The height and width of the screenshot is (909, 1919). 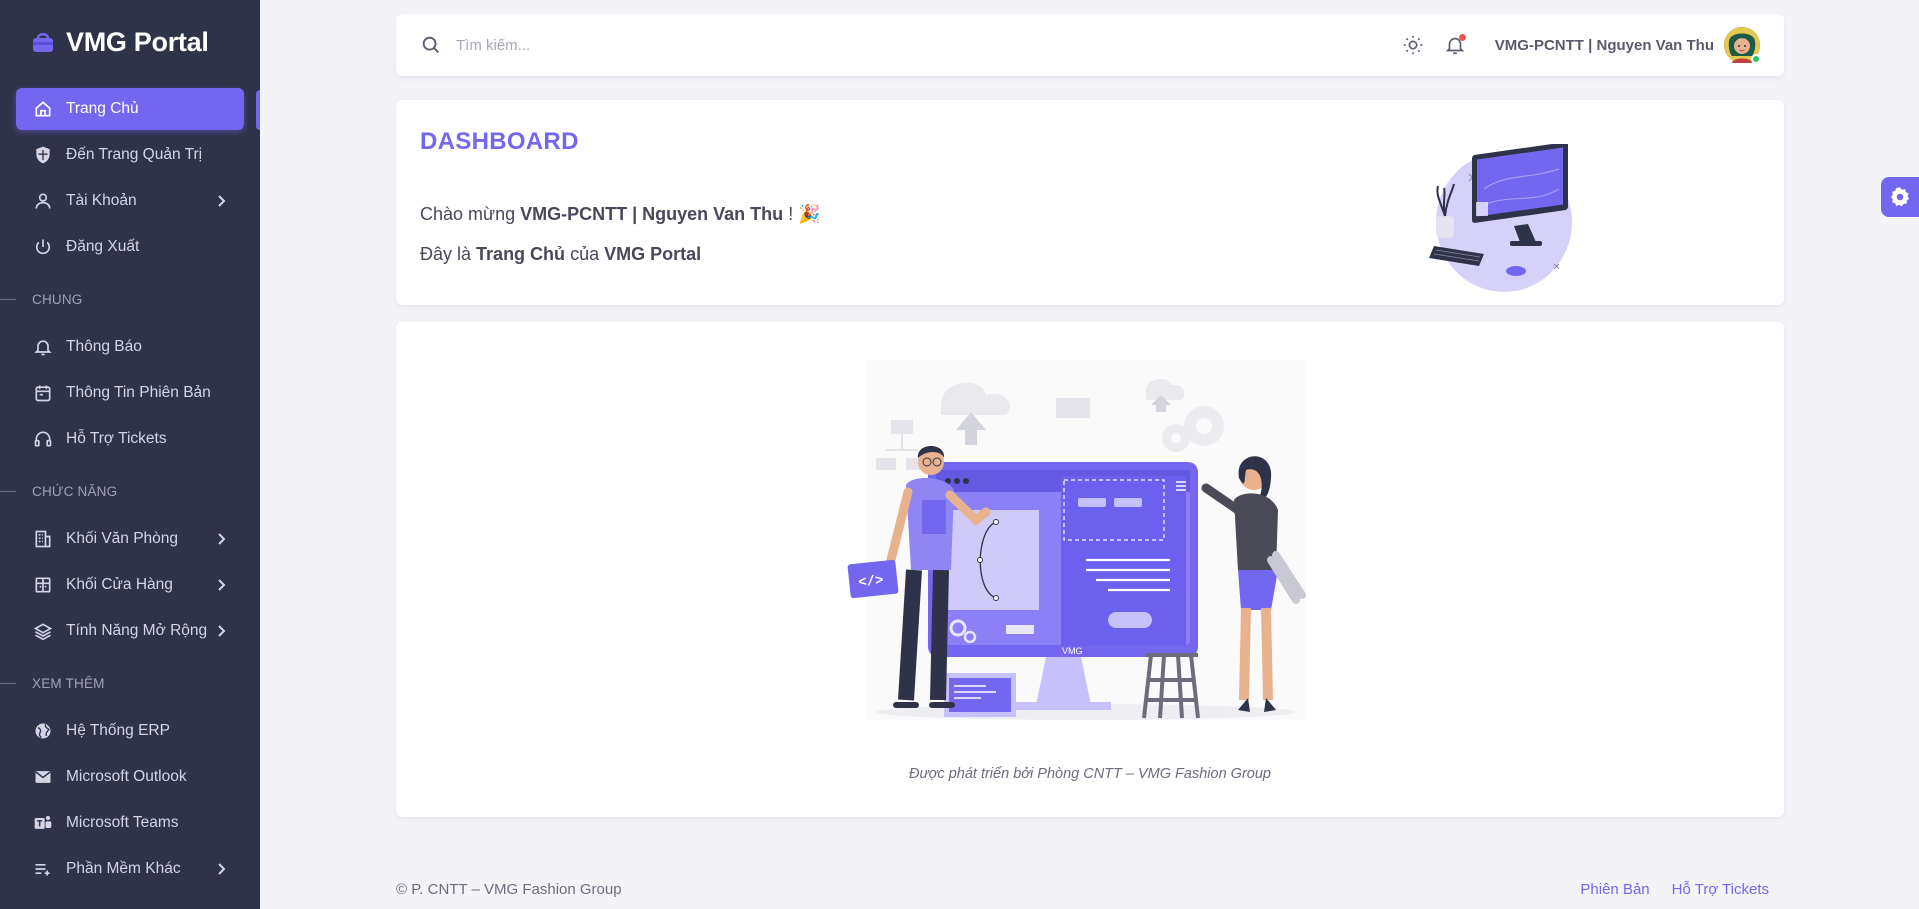 I want to click on bag-logo-icon, so click(x=43, y=42).